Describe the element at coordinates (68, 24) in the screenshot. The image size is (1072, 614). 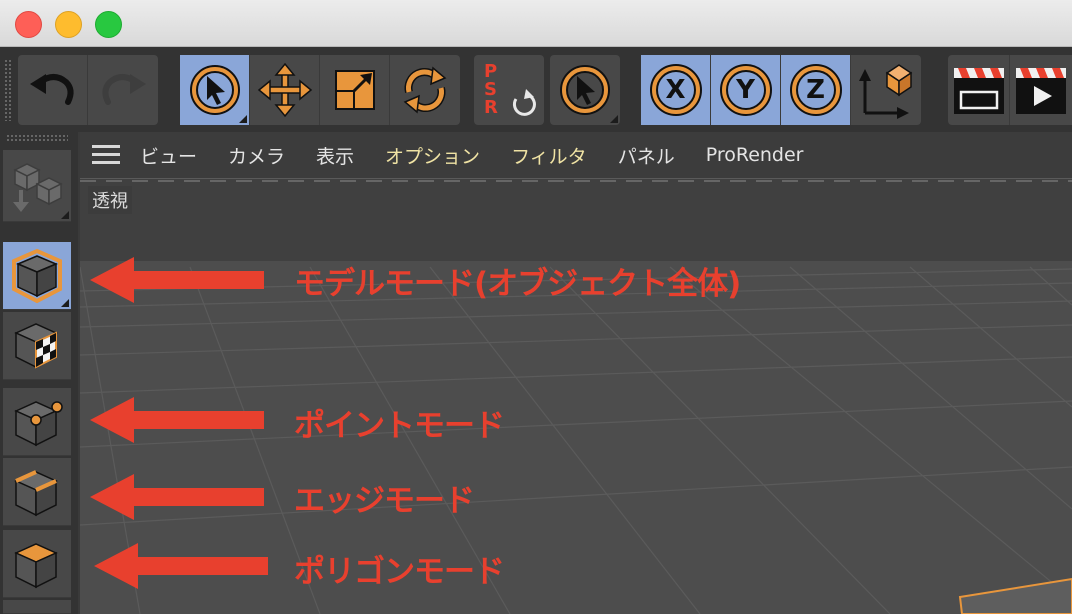
I see `minimize-window-button` at that location.